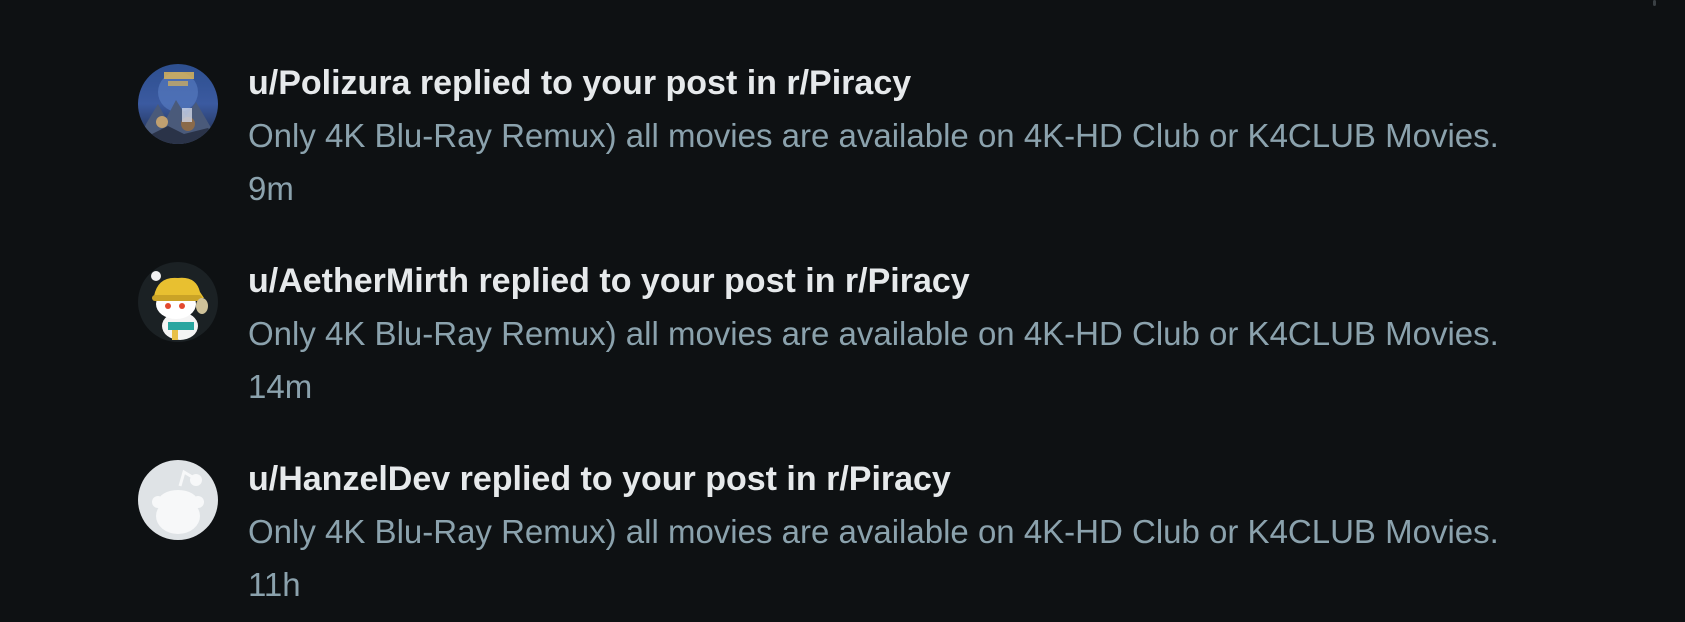  What do you see at coordinates (274, 584) in the screenshot?
I see `notification-time: 11h` at bounding box center [274, 584].